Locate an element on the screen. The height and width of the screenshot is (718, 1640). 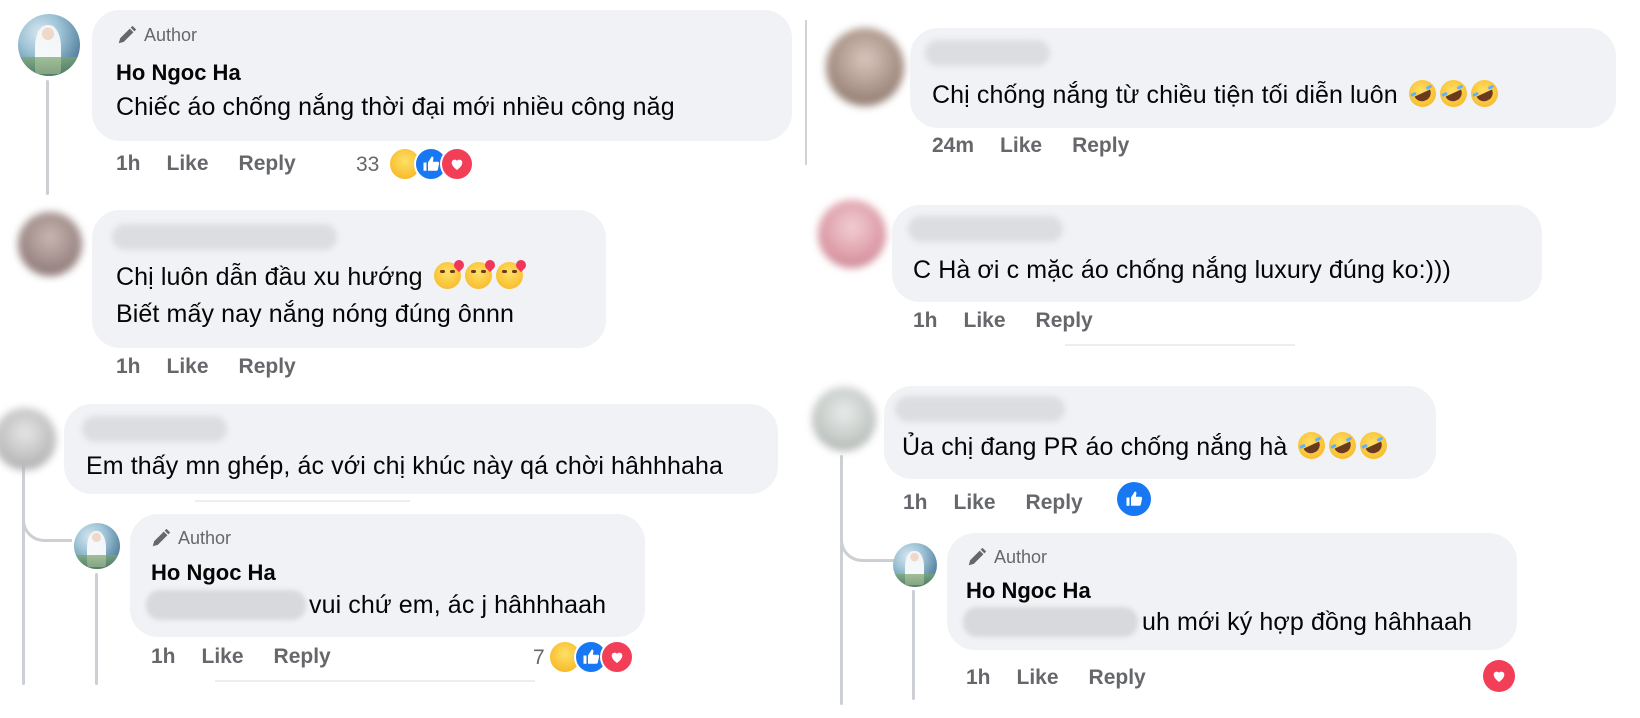
comment-text-line1: Chị luôn dẫn đầu xu hướng is located at coordinates (269, 277).